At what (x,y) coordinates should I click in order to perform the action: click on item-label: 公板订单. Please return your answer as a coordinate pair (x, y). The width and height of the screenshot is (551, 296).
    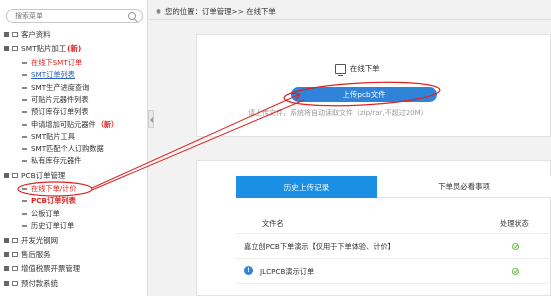
    Looking at the image, I should click on (45, 213).